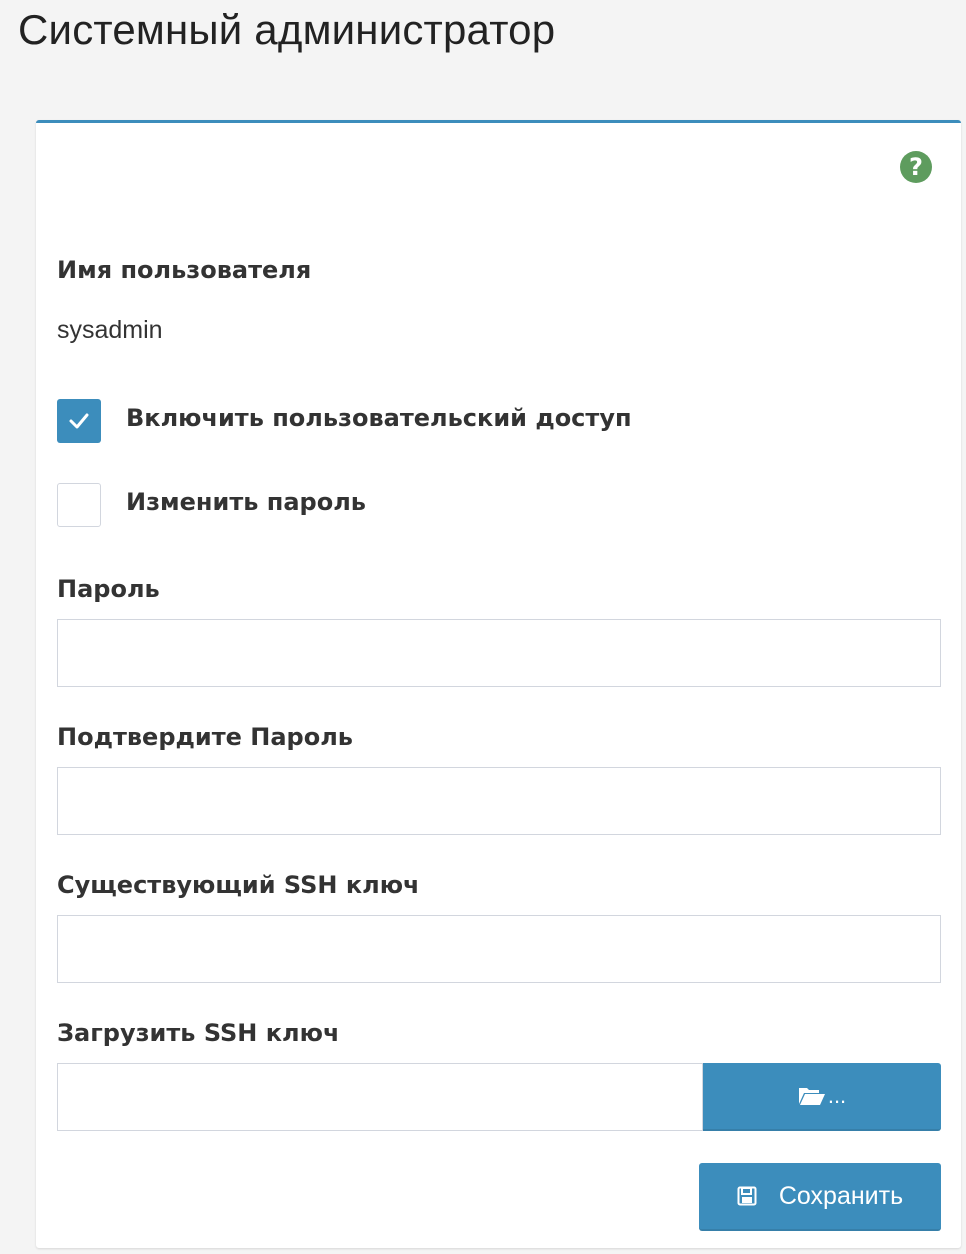 This screenshot has height=1254, width=966. Describe the element at coordinates (747, 1196) in the screenshot. I see `floppy-disk-icon` at that location.